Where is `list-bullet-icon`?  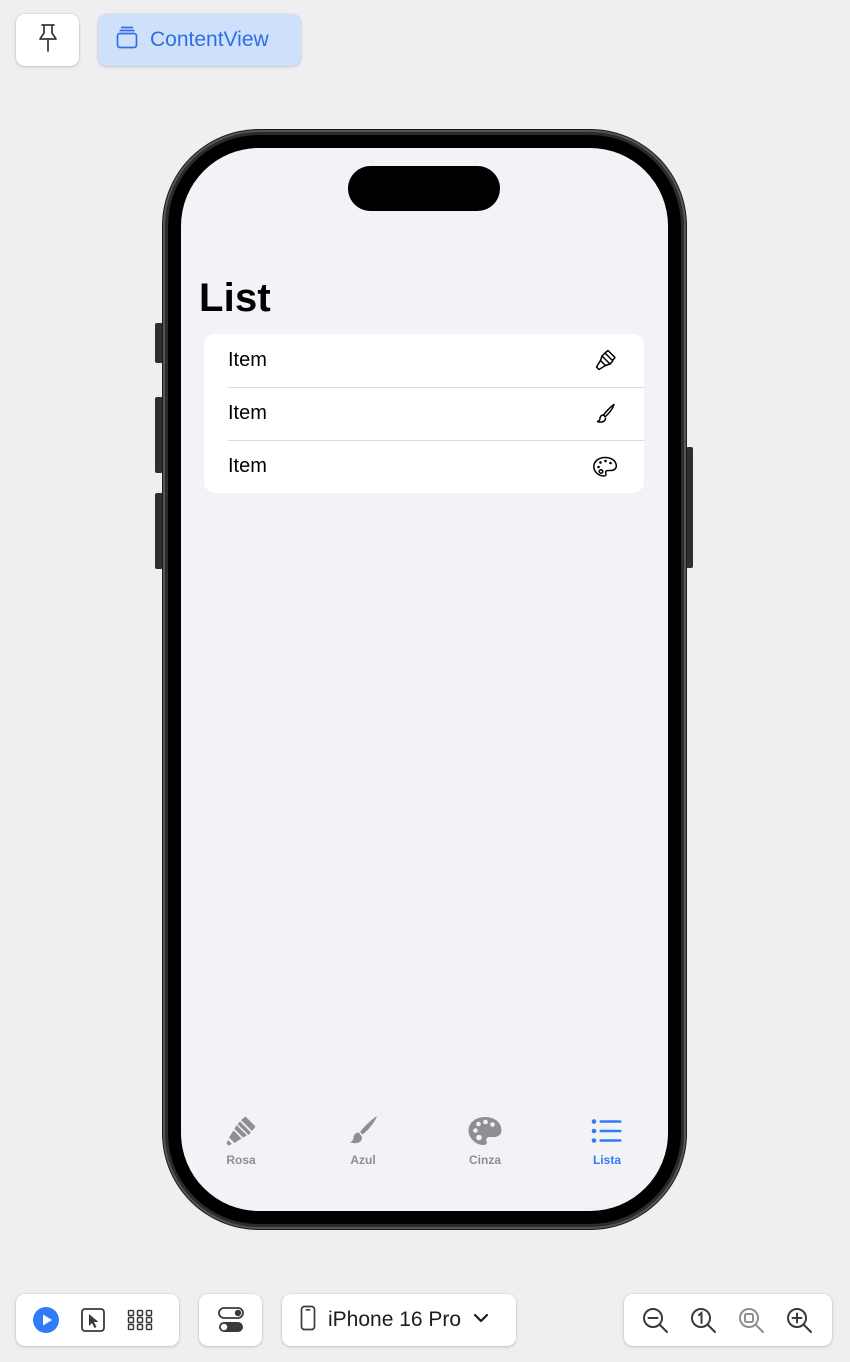
list-bullet-icon is located at coordinates (607, 1131).